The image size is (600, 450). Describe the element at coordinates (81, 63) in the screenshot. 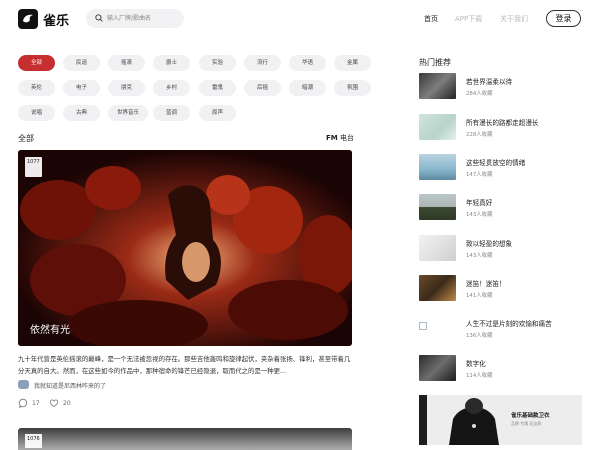

I see `tag-1: 民谣` at that location.